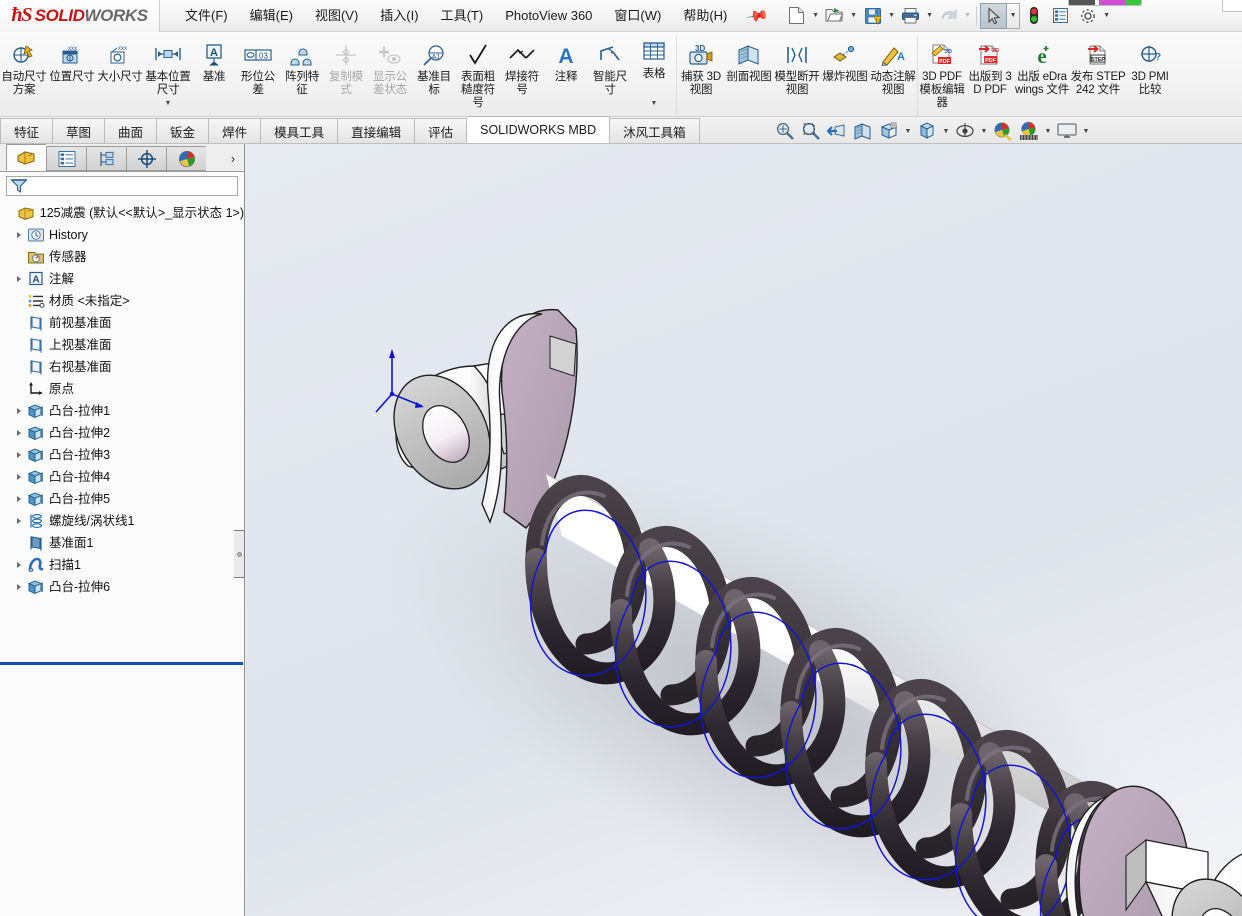 Image resolution: width=1242 pixels, height=916 pixels. What do you see at coordinates (122, 186) in the screenshot?
I see `feature-tree-filter-input` at bounding box center [122, 186].